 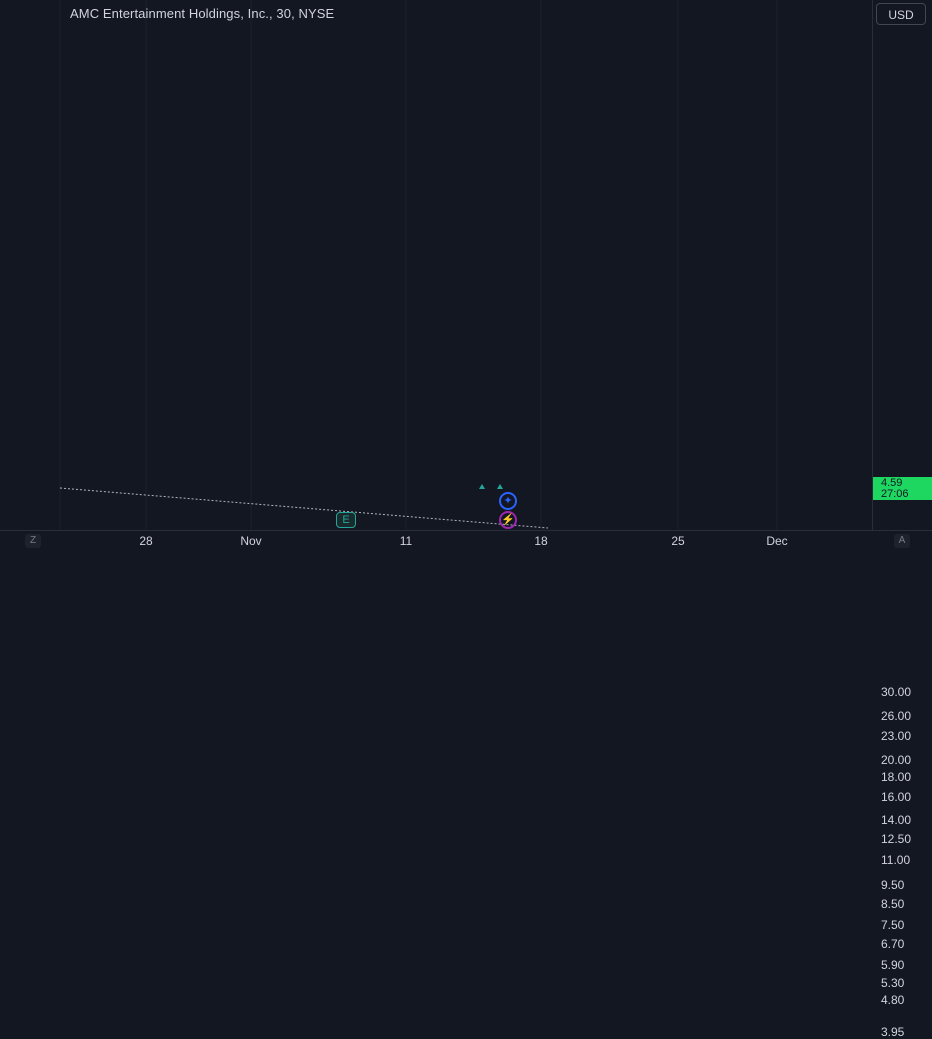 What do you see at coordinates (895, 494) in the screenshot?
I see `bar-countdown: 27:06` at bounding box center [895, 494].